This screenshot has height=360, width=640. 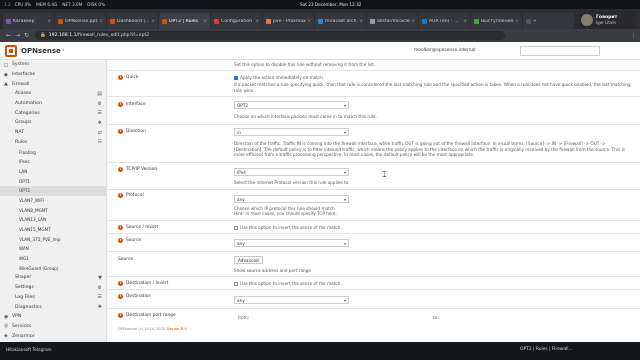 I want to click on sidebar-item-label: VLAN13_LAN, so click(x=33, y=220).